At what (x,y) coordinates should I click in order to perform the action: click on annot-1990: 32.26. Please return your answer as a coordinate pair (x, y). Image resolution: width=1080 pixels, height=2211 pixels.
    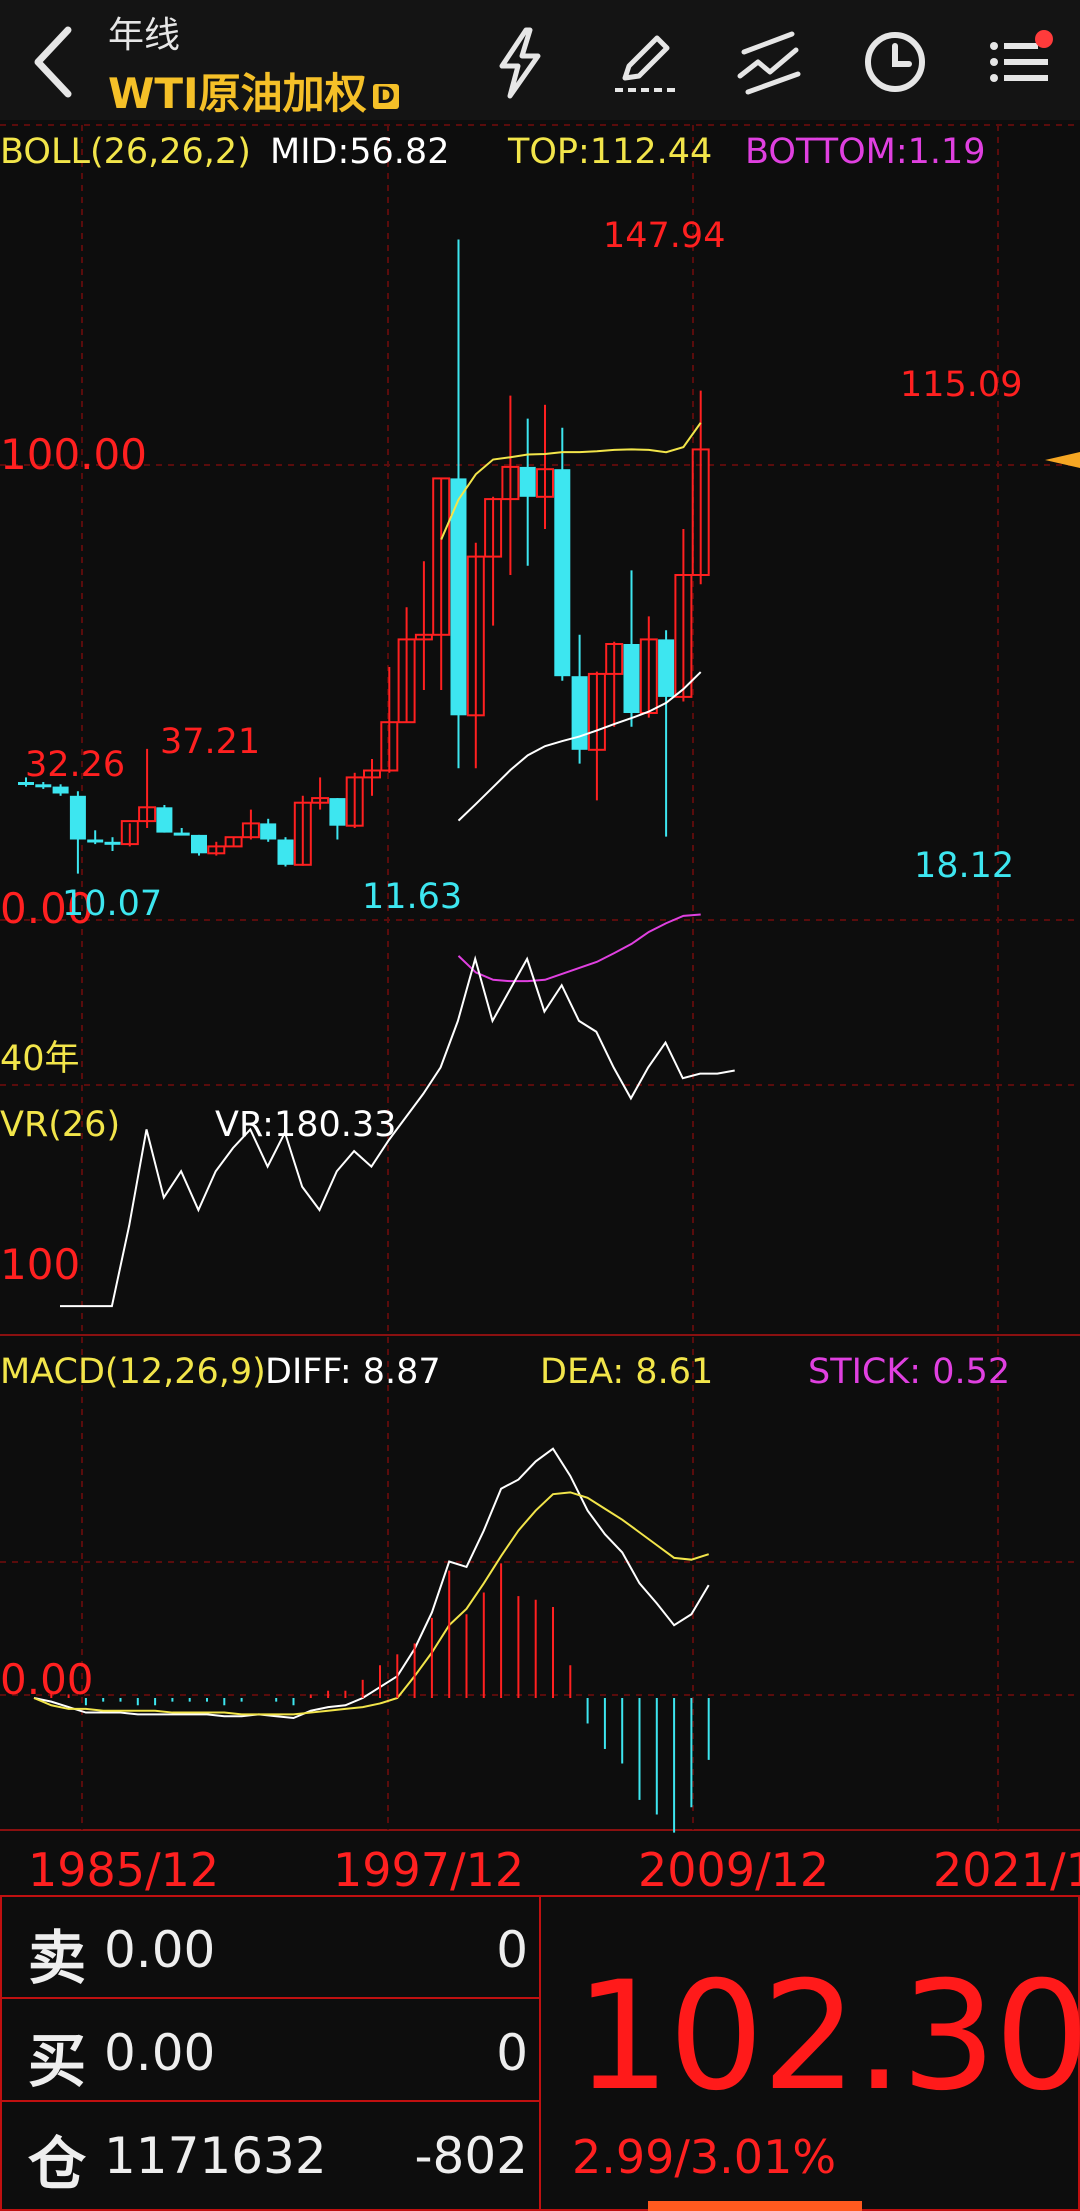
    Looking at the image, I should click on (75, 765).